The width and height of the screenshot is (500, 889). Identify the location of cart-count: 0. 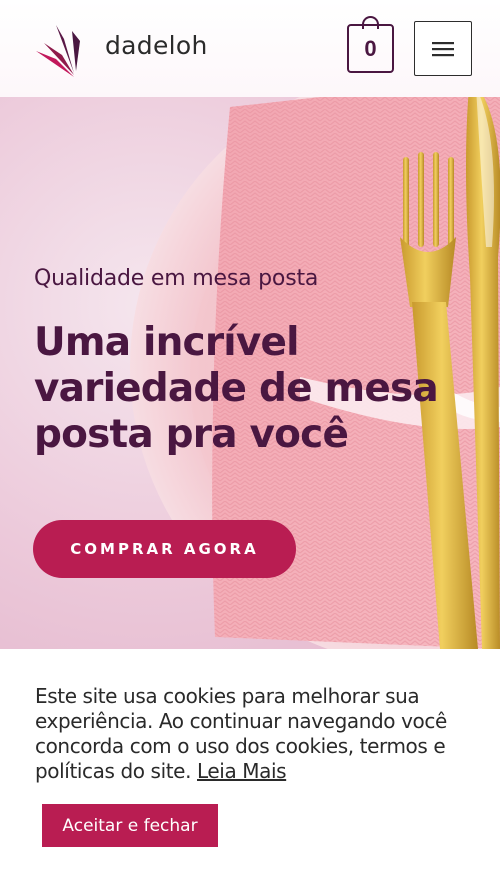
(370, 48).